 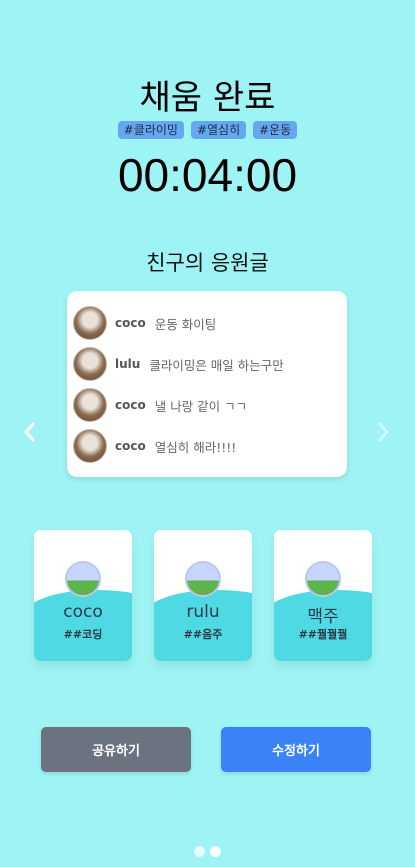 I want to click on tag-chip: #클라이밍, so click(x=150, y=130).